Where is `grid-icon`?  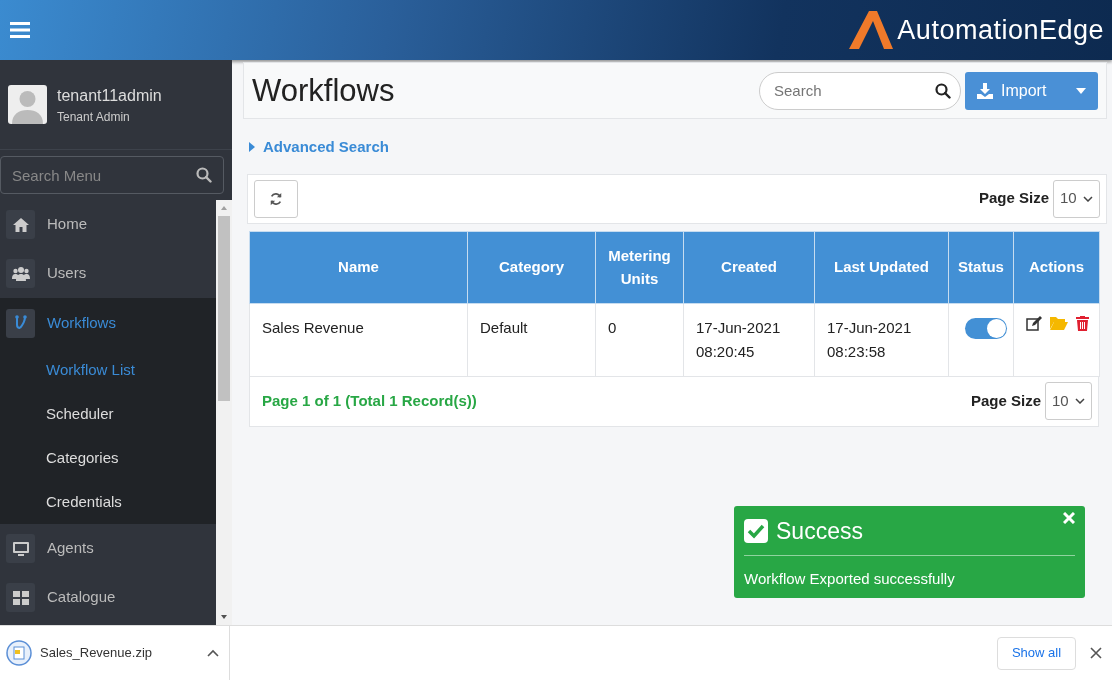
grid-icon is located at coordinates (20, 597).